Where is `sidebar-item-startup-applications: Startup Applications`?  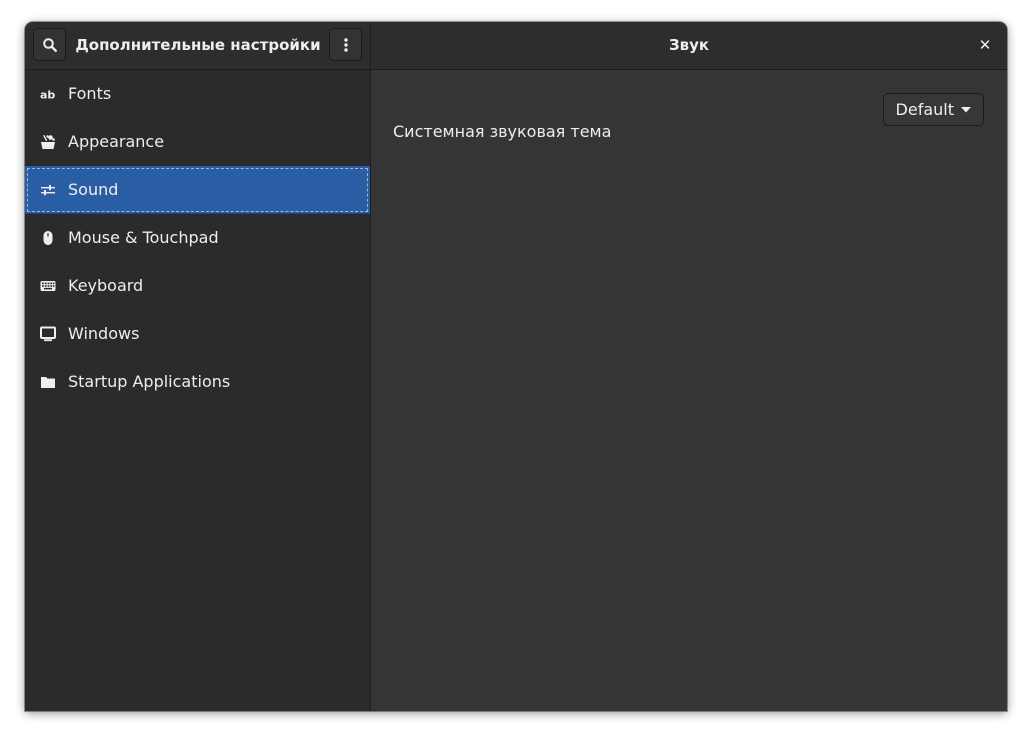
sidebar-item-startup-applications: Startup Applications is located at coordinates (197, 382).